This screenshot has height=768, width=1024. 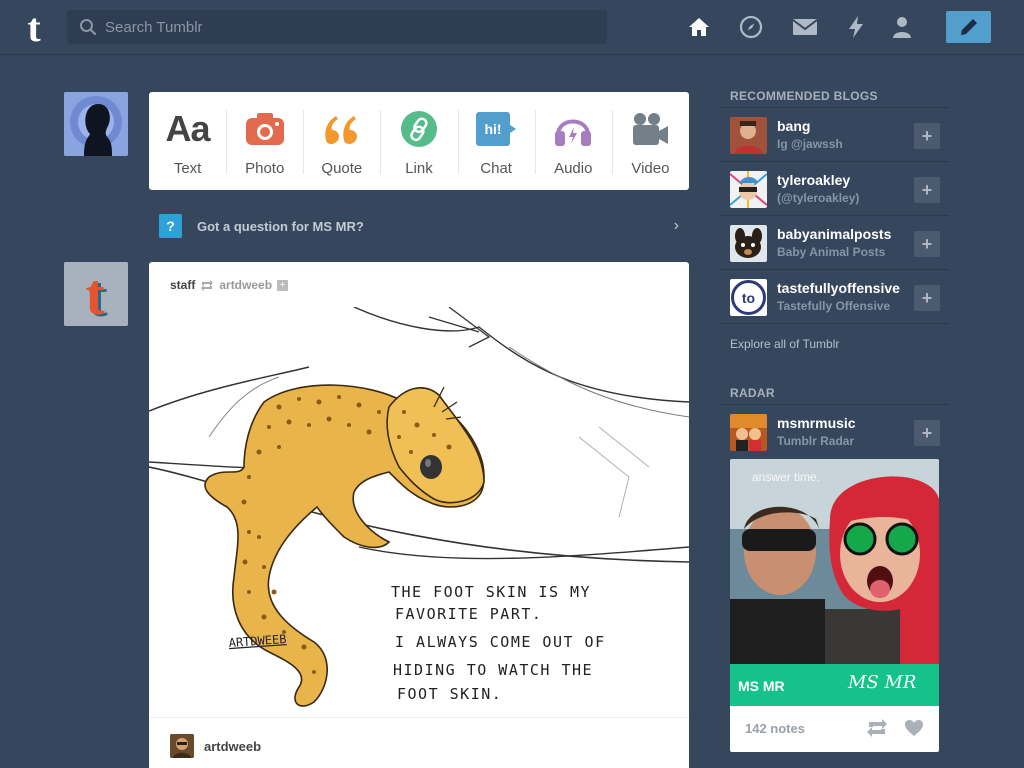 What do you see at coordinates (650, 168) in the screenshot?
I see `post-type-label: Video` at bounding box center [650, 168].